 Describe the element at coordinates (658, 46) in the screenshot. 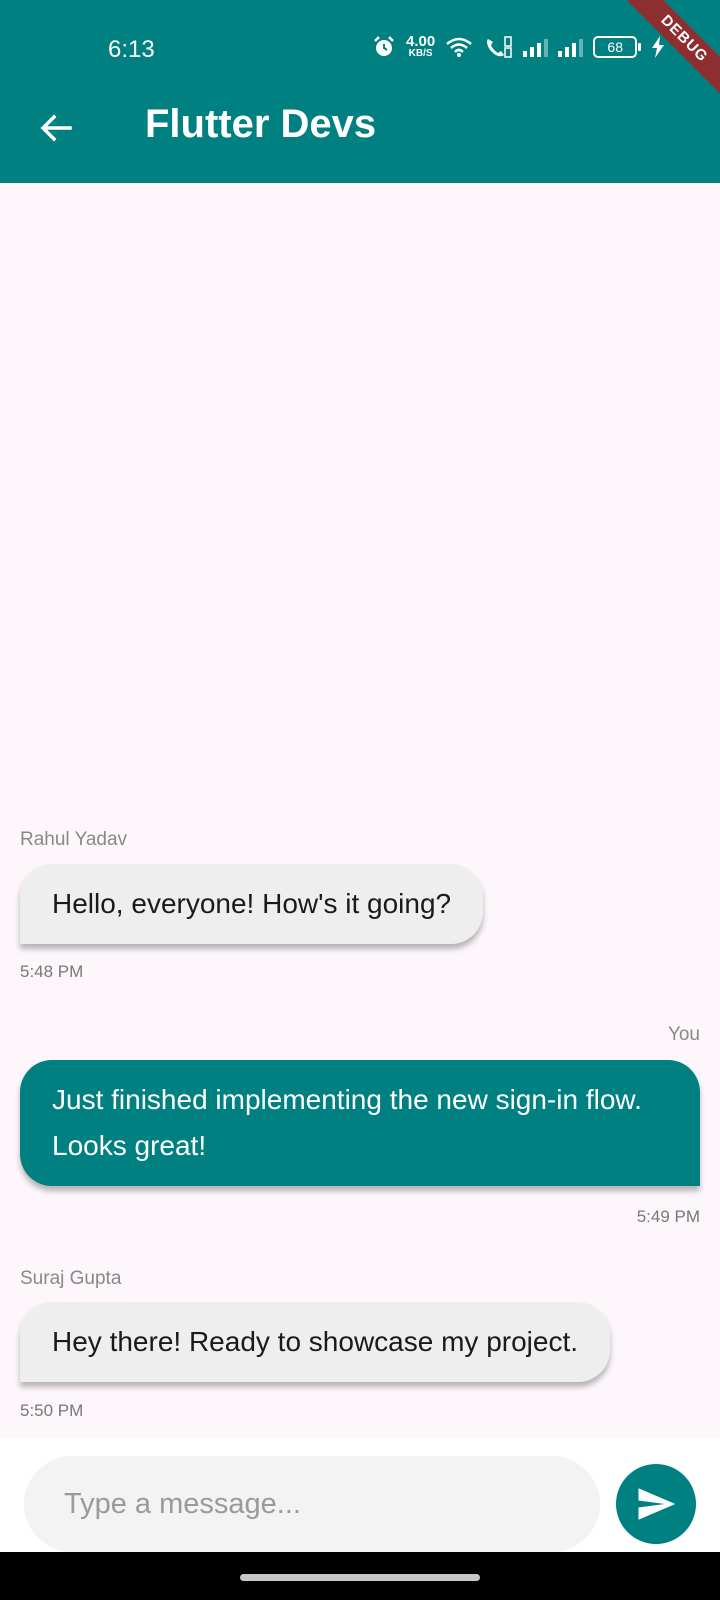

I see `charging-icon` at that location.